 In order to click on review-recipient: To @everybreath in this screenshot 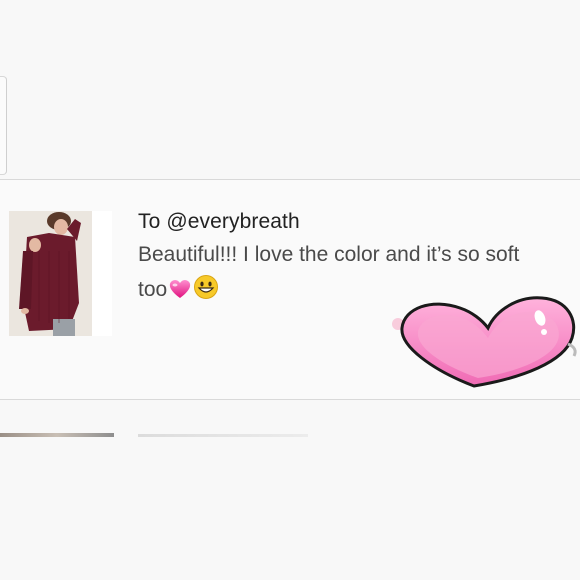, I will do `click(219, 222)`.